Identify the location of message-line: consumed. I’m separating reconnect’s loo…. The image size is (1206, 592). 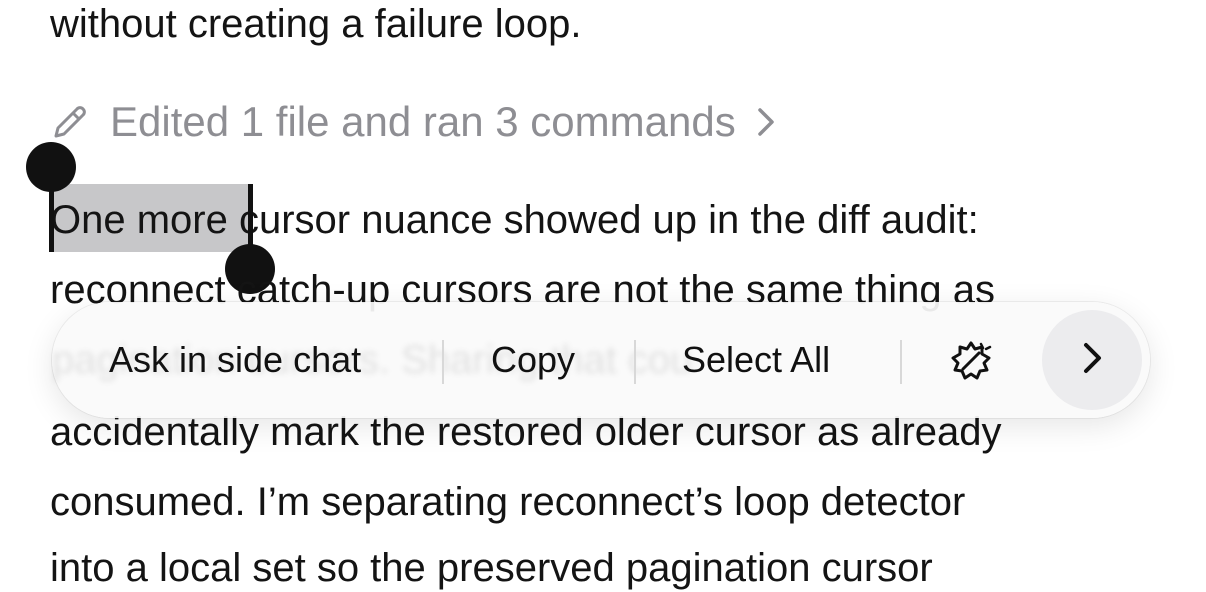
(508, 502).